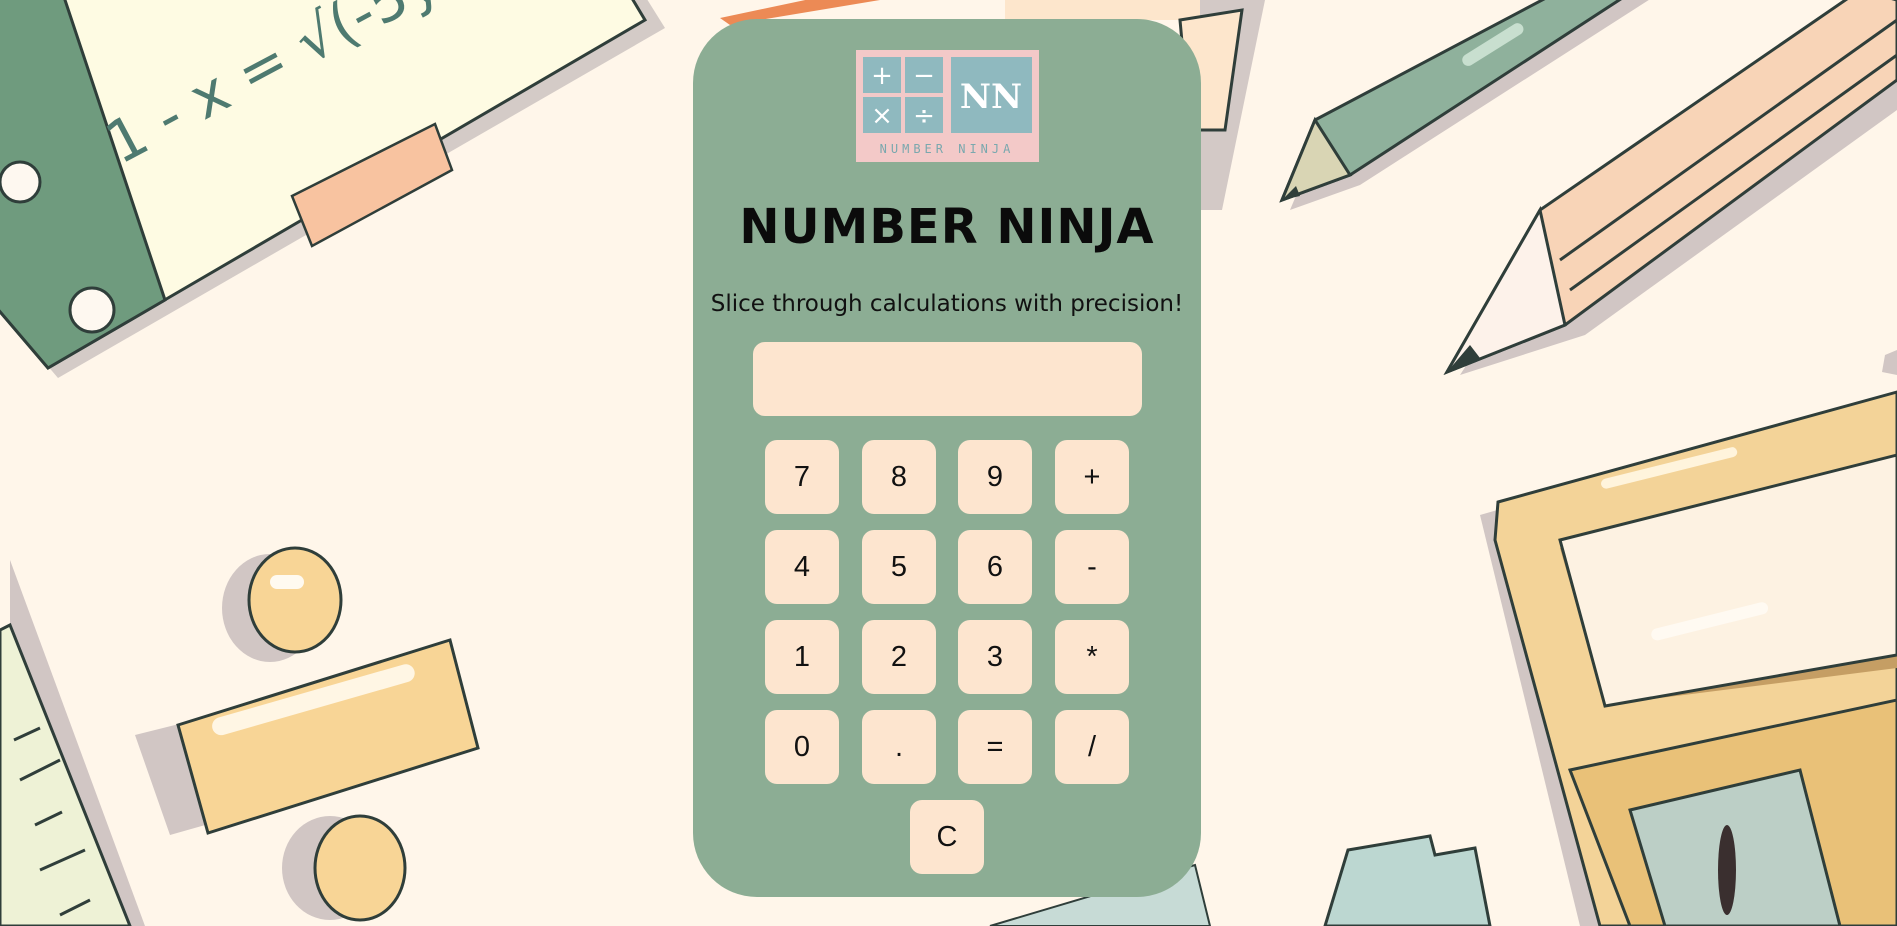  I want to click on key-1: 1, so click(802, 657).